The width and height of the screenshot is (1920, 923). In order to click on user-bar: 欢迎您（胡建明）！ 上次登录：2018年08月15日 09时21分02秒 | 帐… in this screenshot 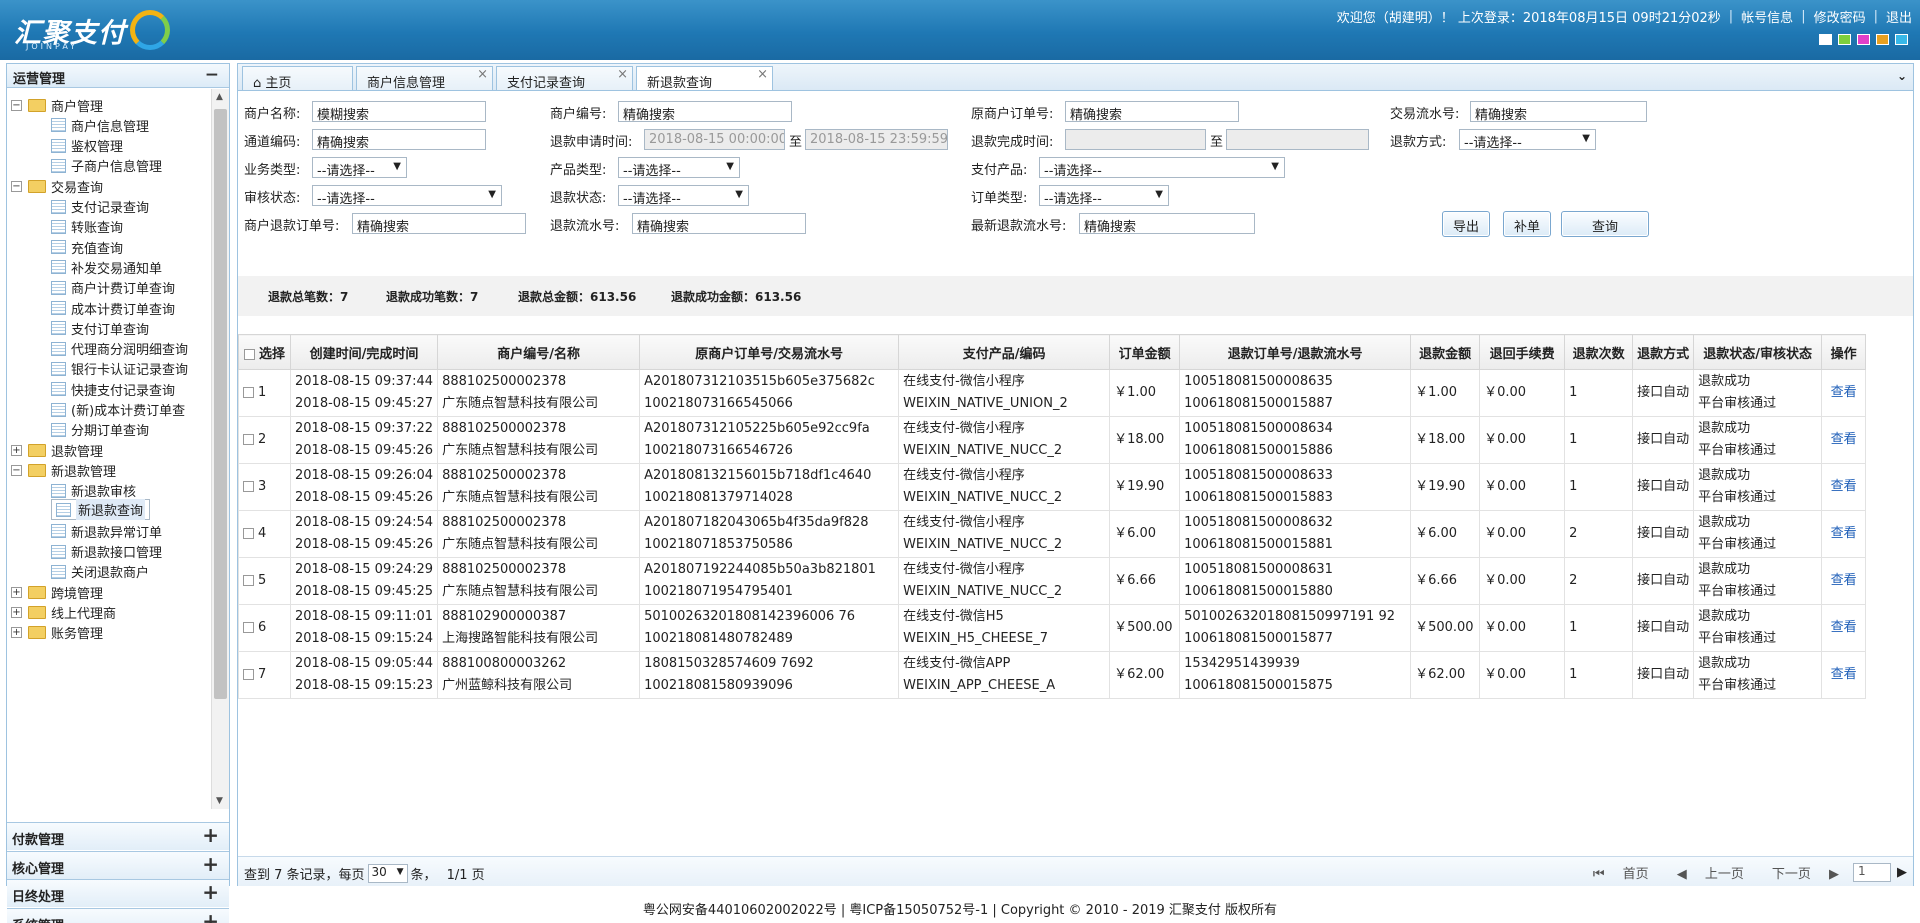, I will do `click(1624, 16)`.